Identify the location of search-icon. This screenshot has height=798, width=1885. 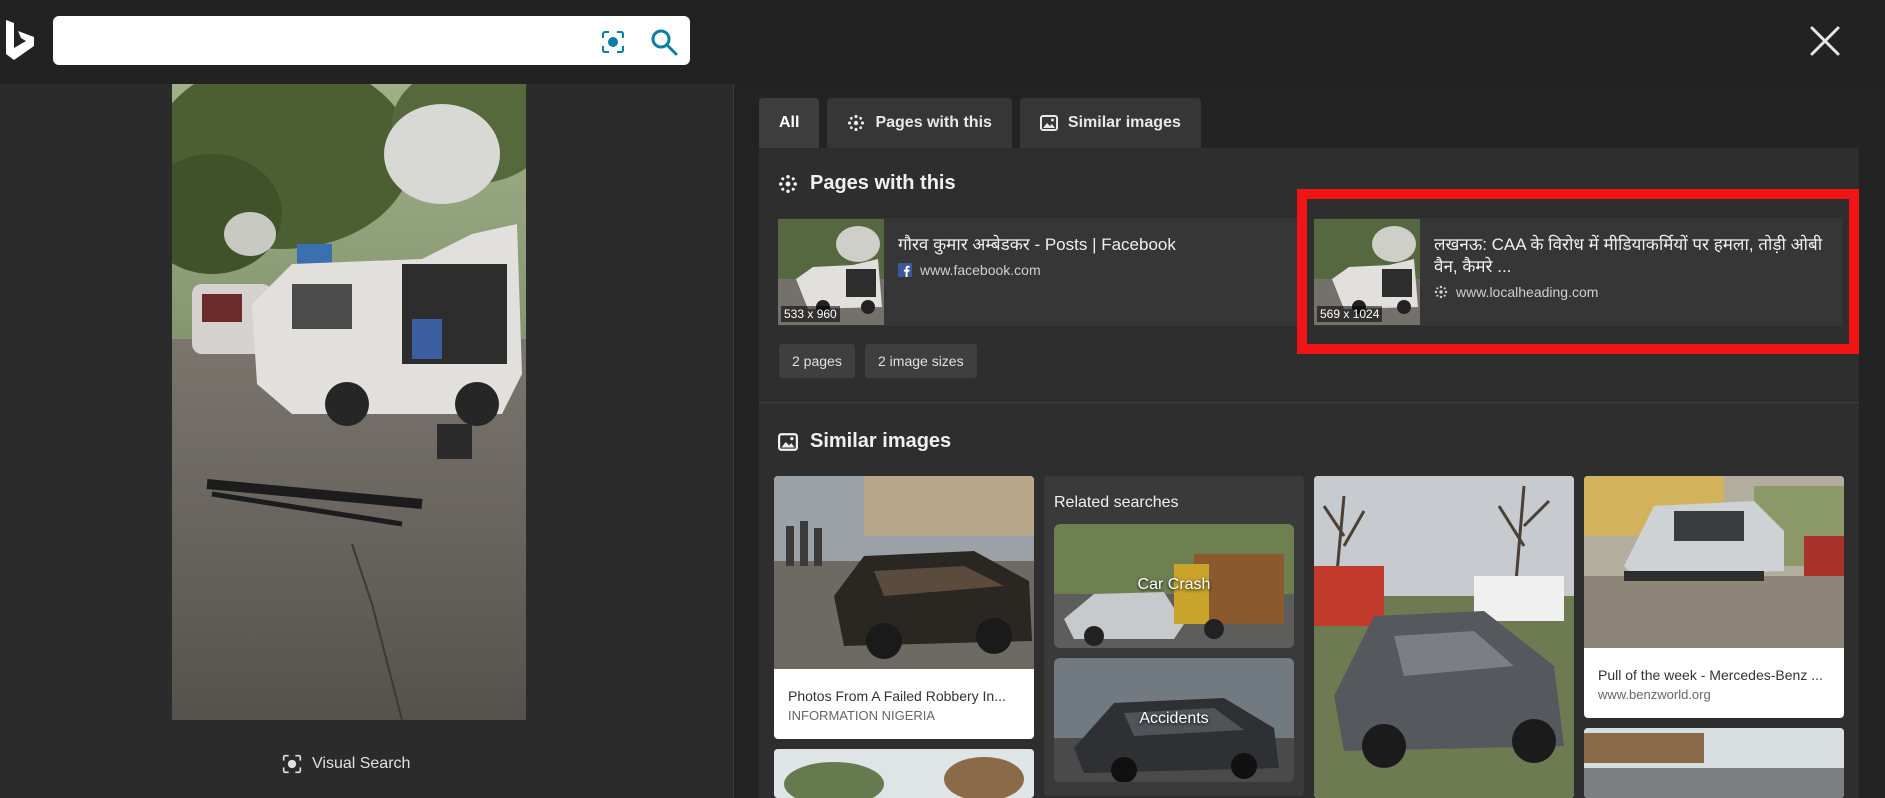
(664, 42).